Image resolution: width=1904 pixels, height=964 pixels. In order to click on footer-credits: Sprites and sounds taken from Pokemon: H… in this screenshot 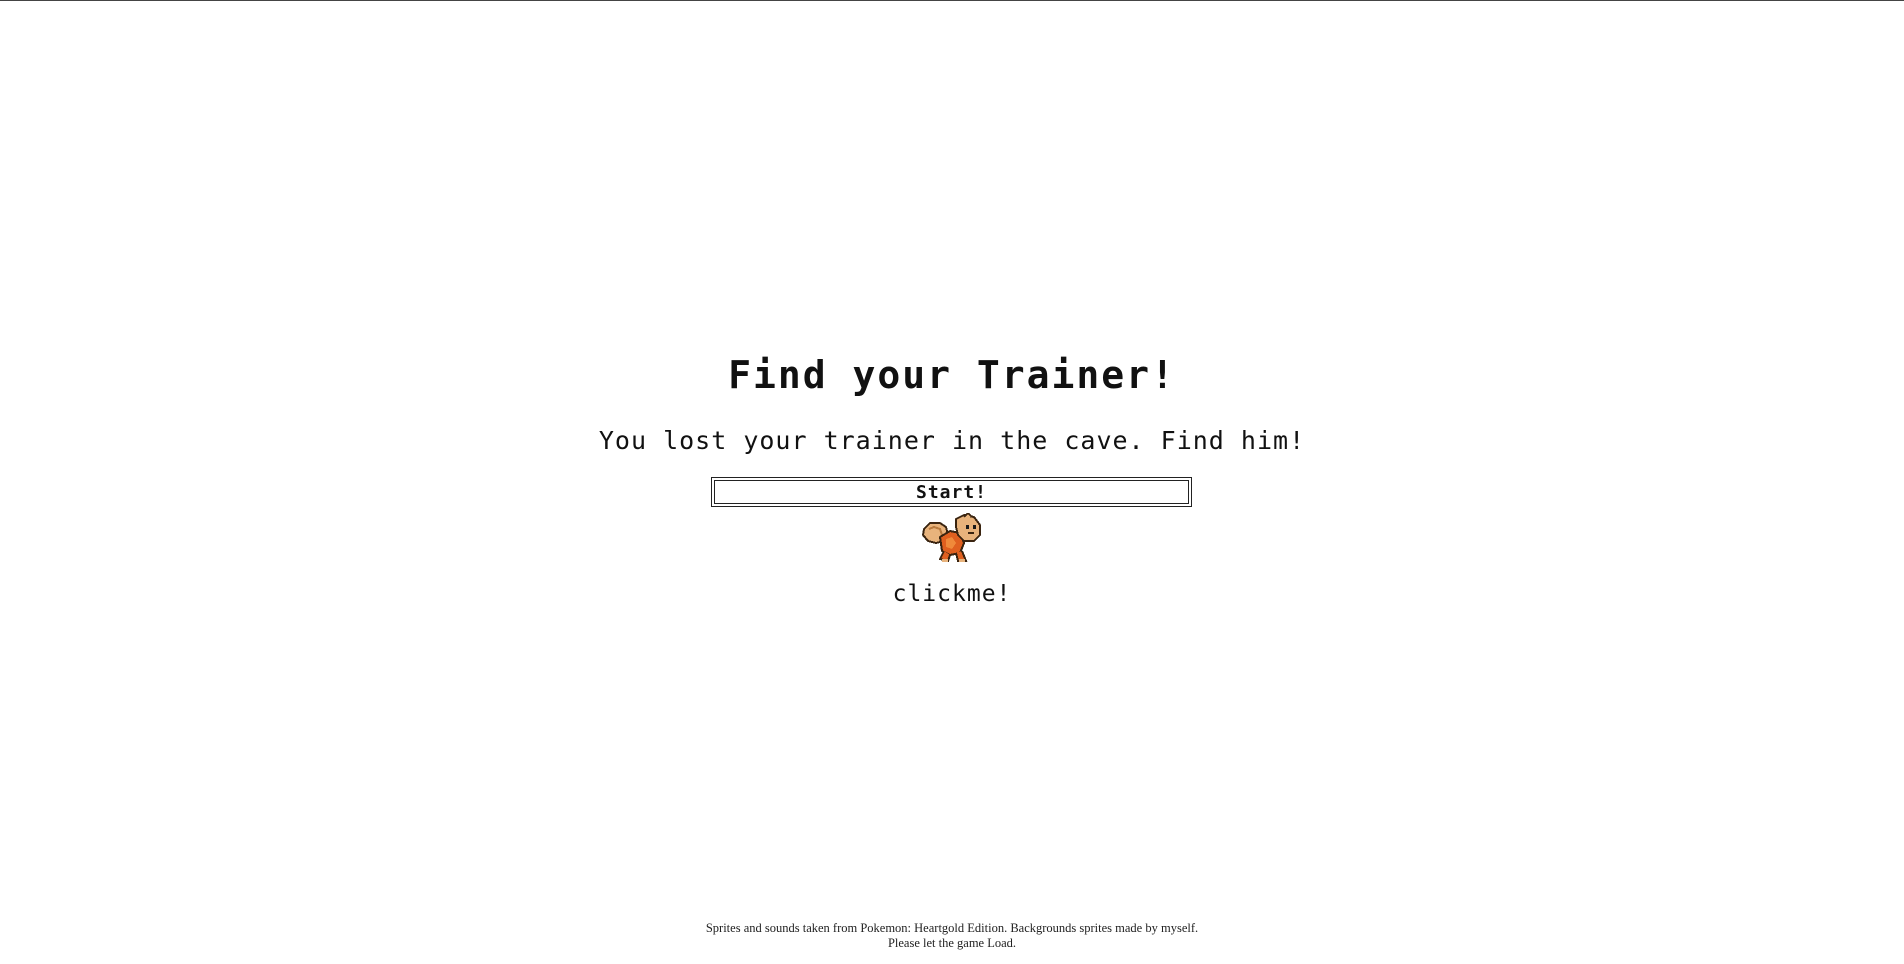, I will do `click(952, 936)`.